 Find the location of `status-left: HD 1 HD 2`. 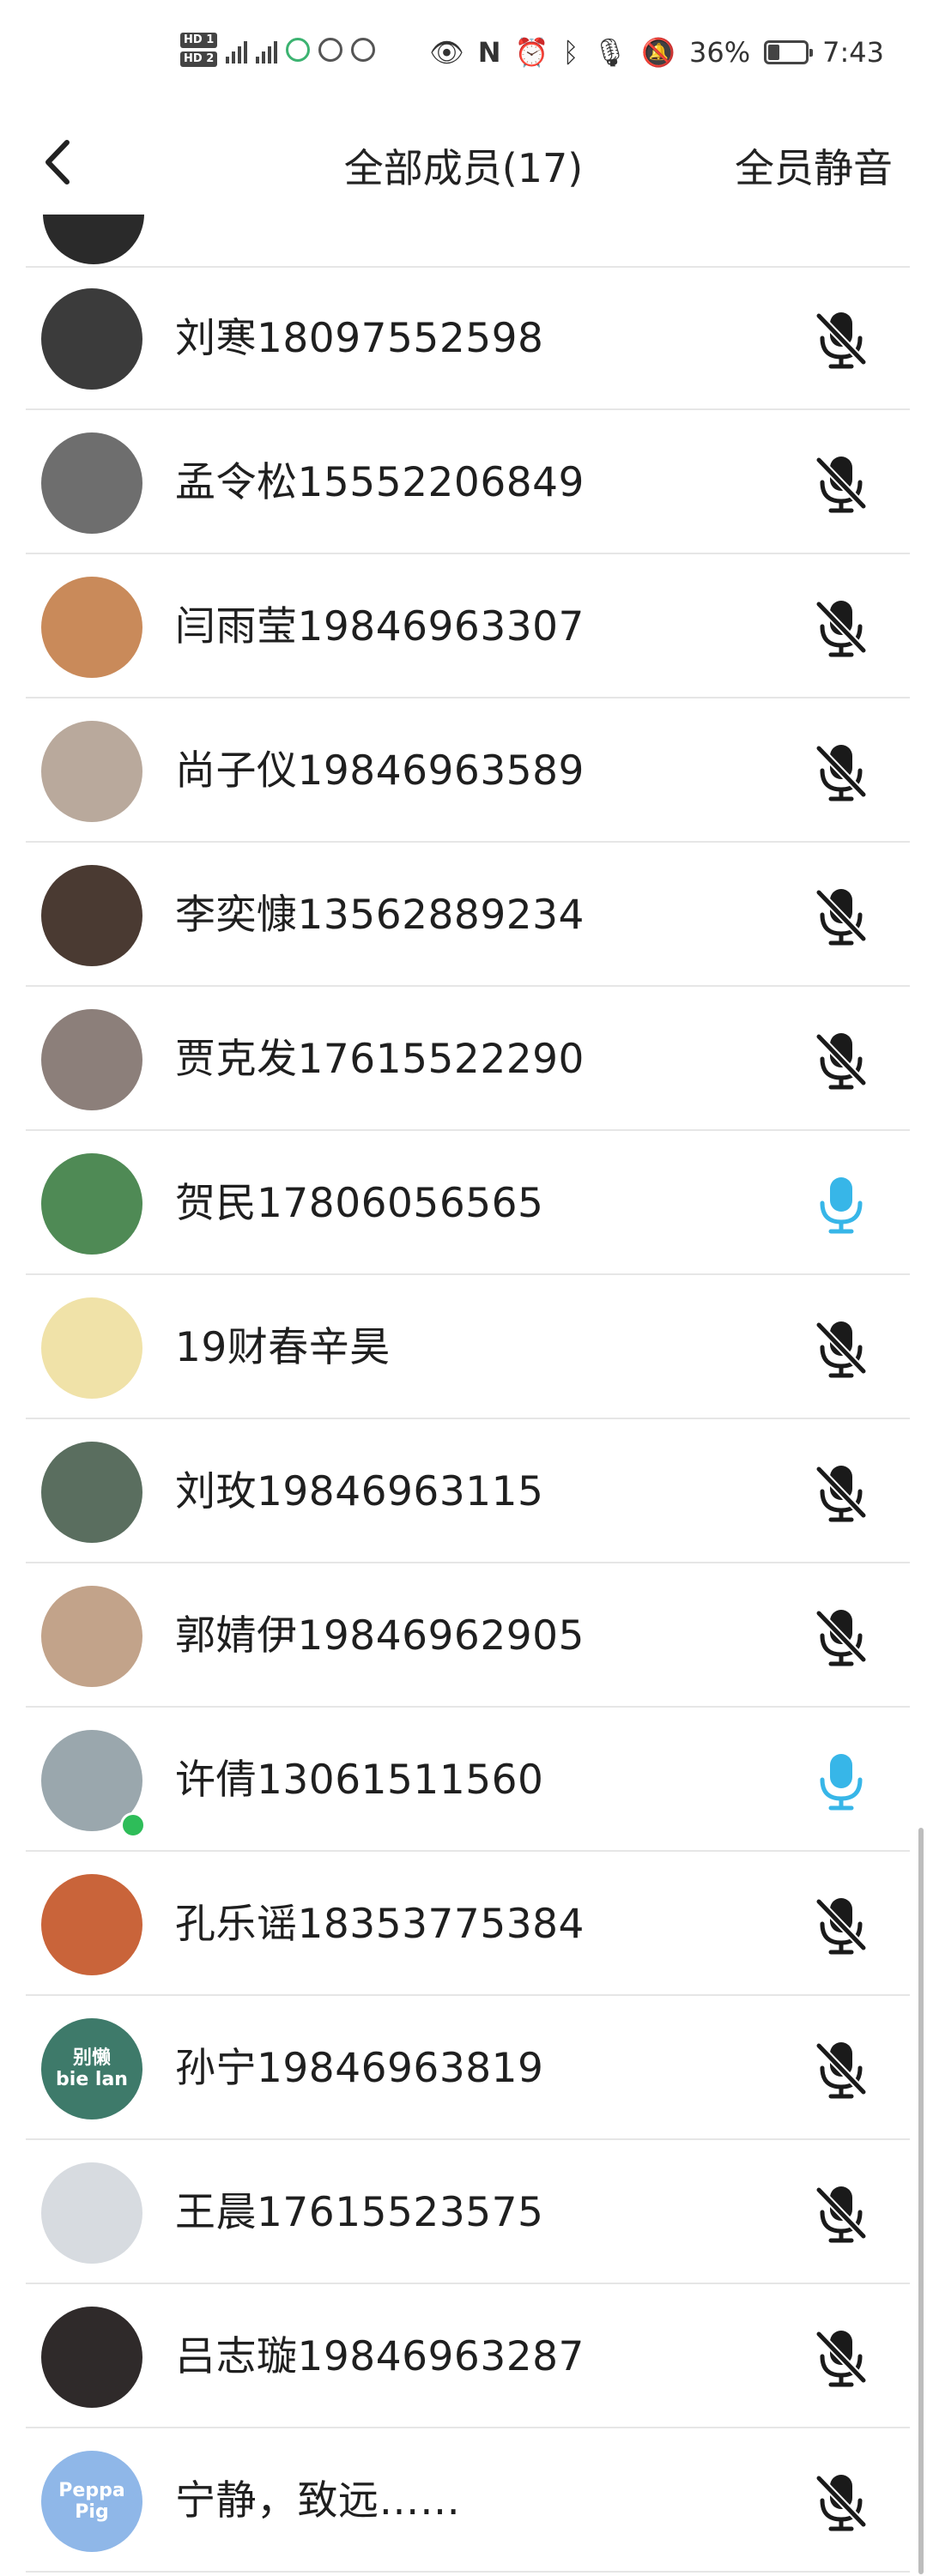

status-left: HD 1 HD 2 is located at coordinates (278, 50).